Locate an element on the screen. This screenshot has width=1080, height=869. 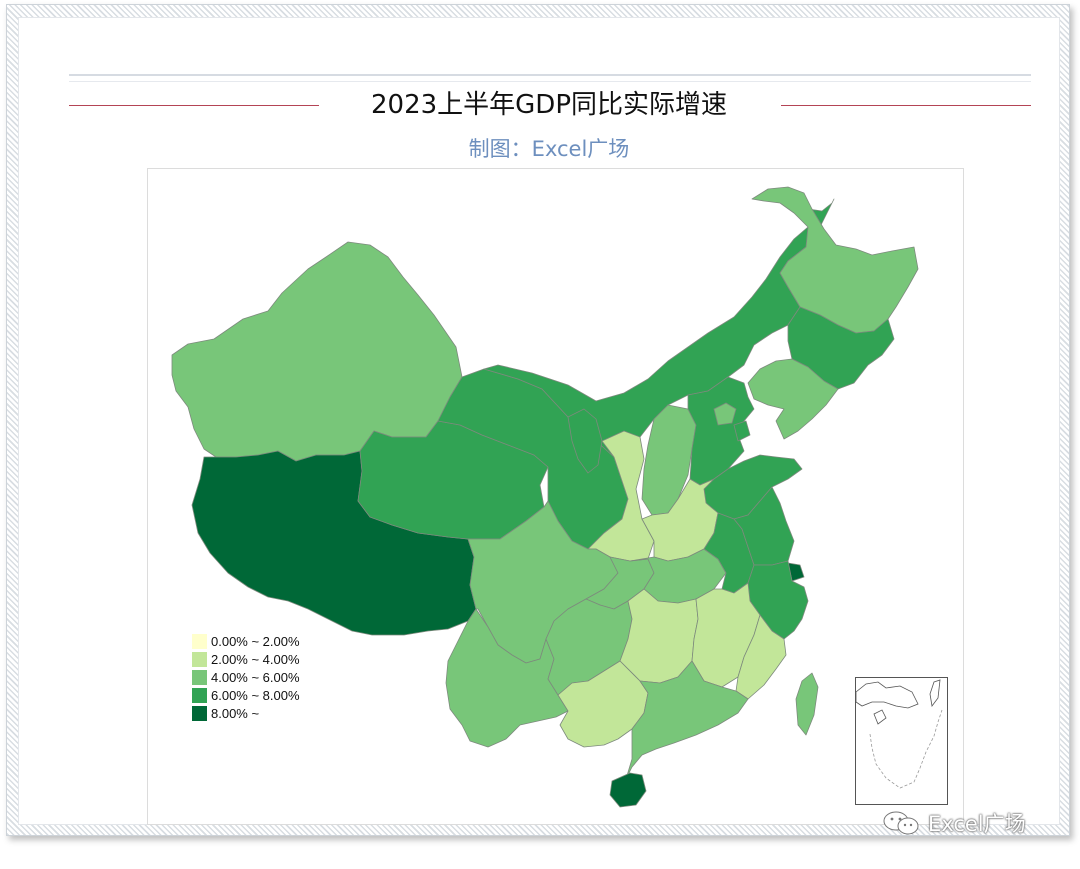
watermark-text: Excel广场 is located at coordinates (977, 824).